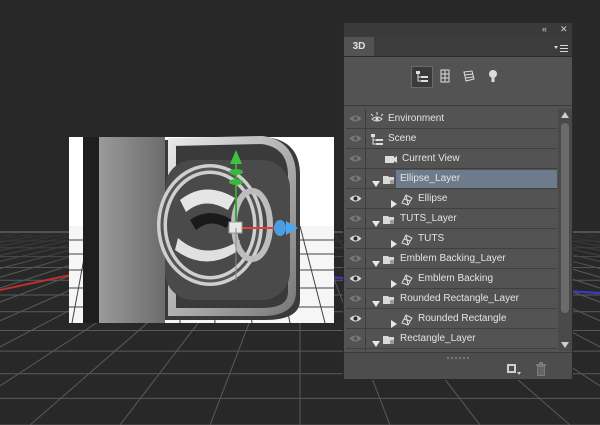  What do you see at coordinates (565, 218) in the screenshot?
I see `scrollbar-thumb` at bounding box center [565, 218].